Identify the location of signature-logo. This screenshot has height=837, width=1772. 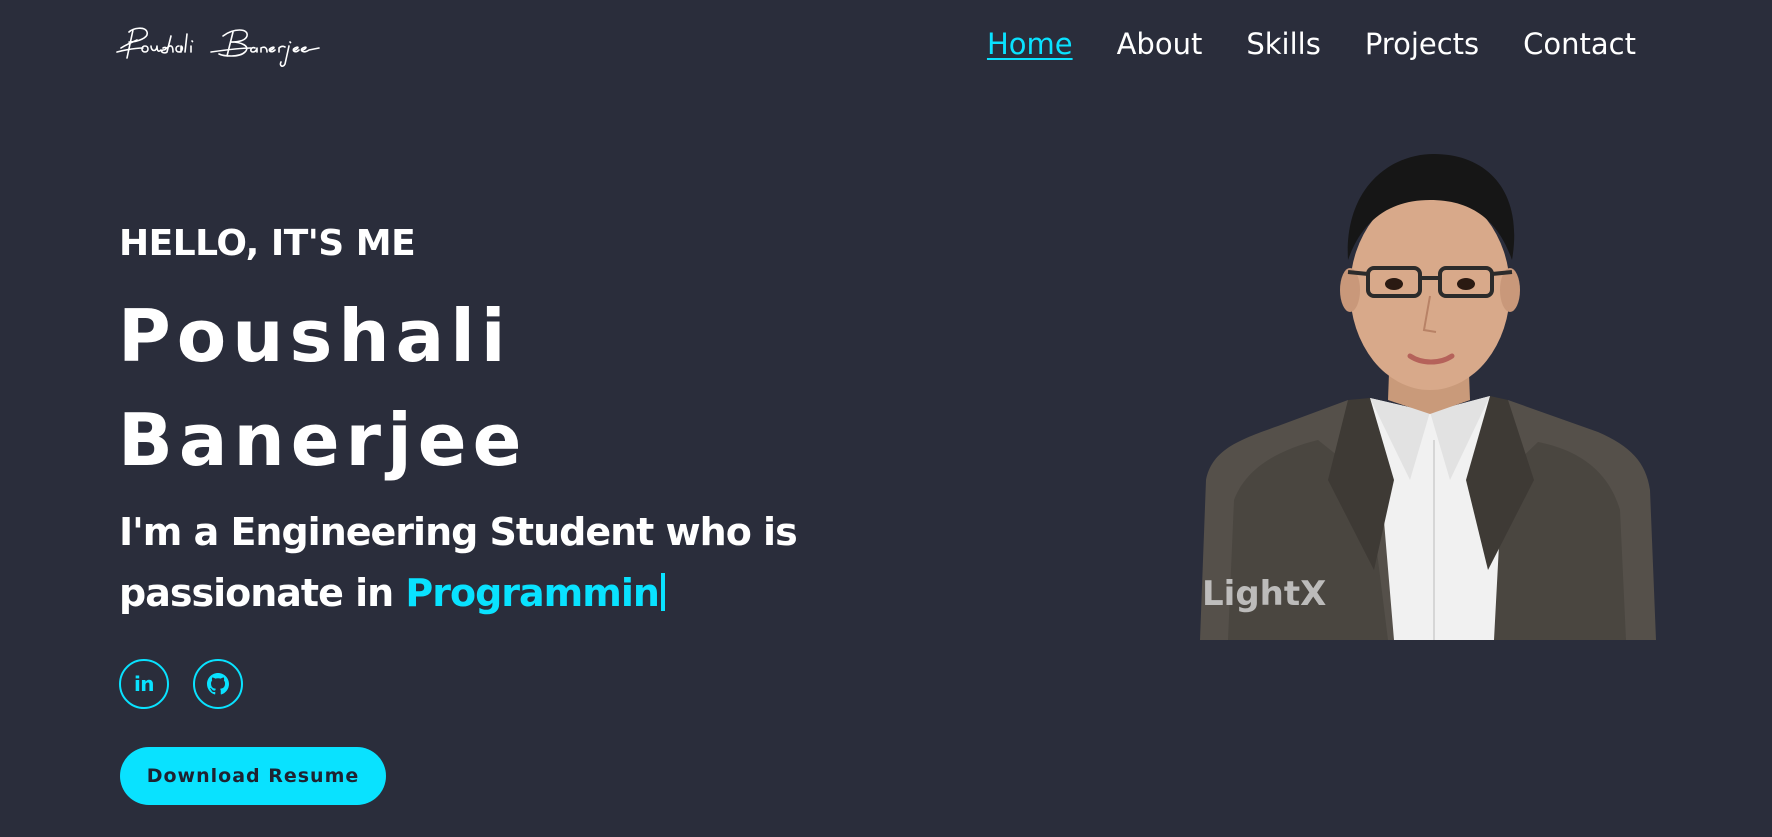
(230, 43).